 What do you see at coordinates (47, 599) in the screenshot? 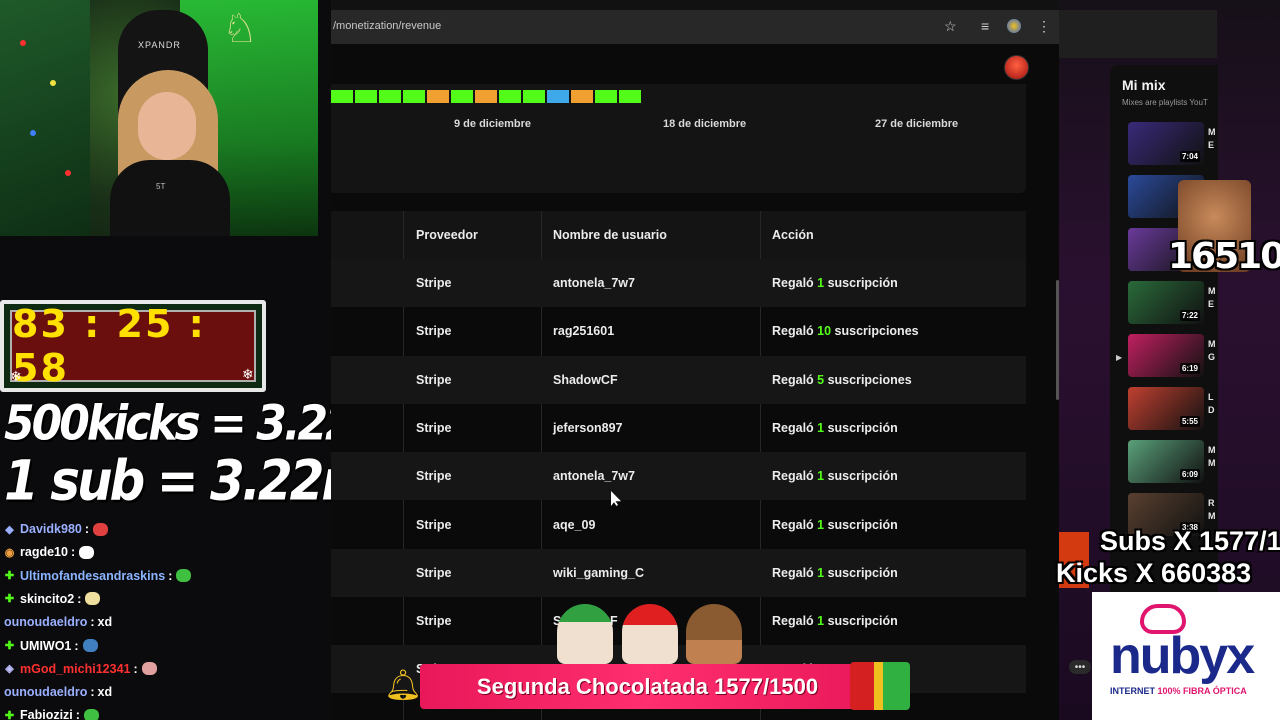
I see `chat-username: skincito2` at bounding box center [47, 599].